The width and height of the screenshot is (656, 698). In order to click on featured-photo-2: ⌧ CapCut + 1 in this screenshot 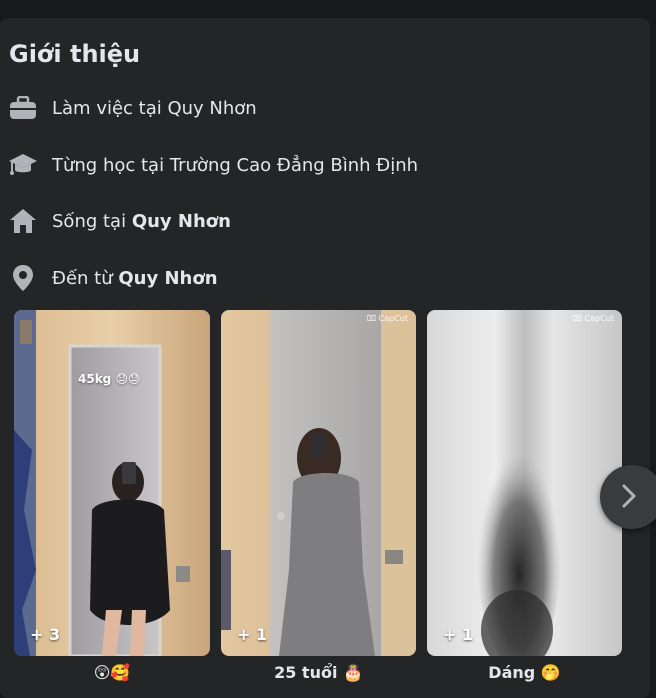, I will do `click(318, 483)`.